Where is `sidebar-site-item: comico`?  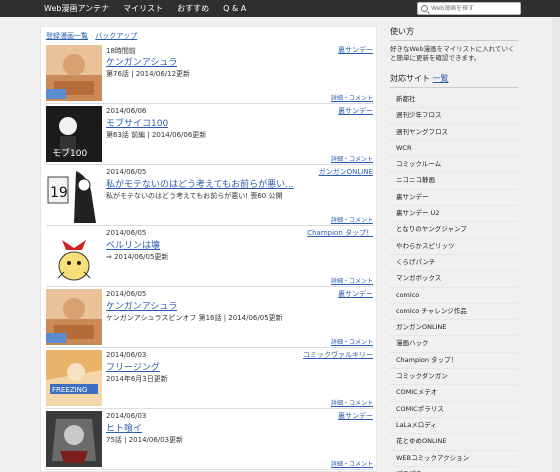
sidebar-site-item: comico is located at coordinates (454, 296).